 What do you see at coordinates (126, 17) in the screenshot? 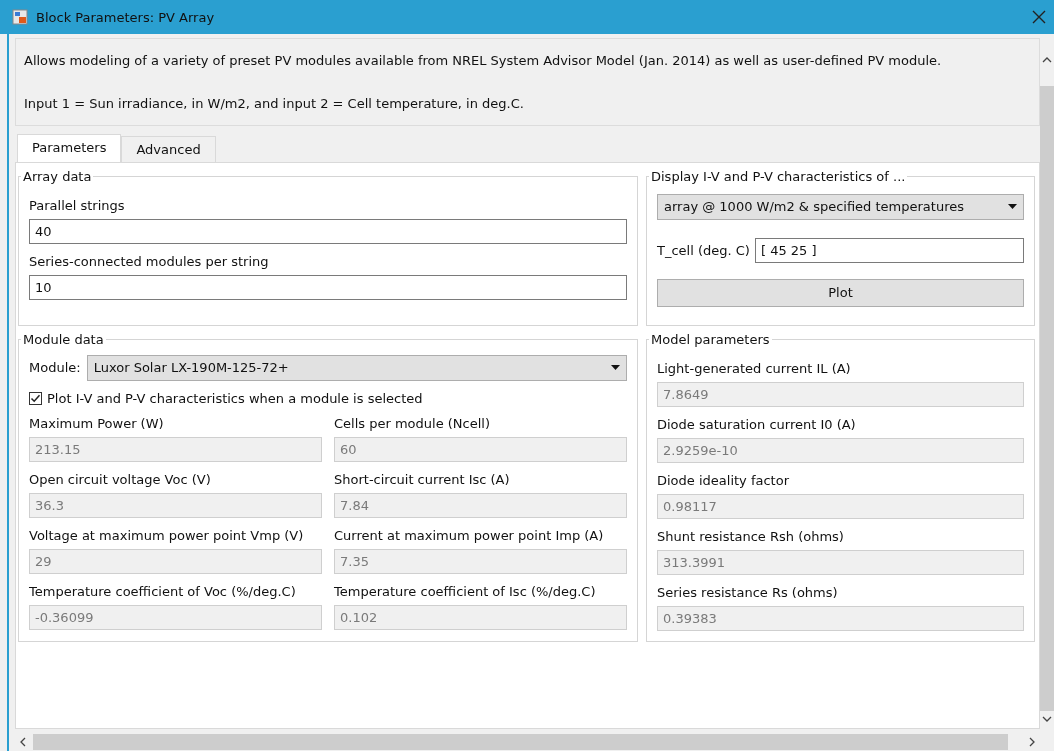
I see `window-title: Block Parameters: PV Array` at bounding box center [126, 17].